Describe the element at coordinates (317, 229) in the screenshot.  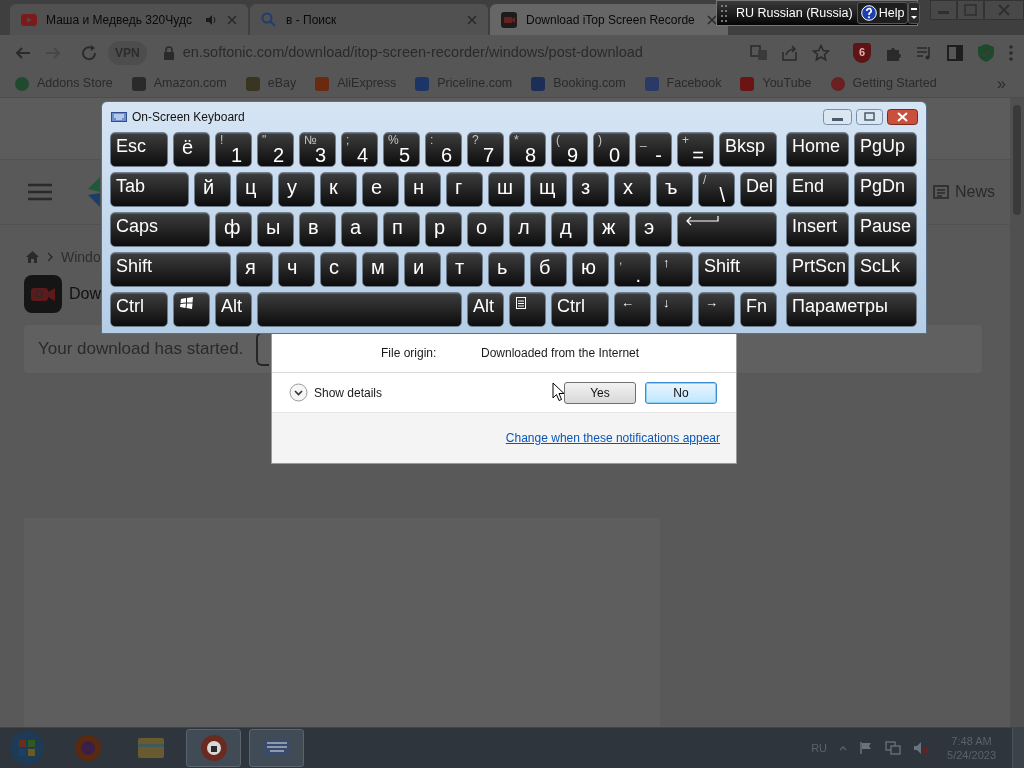
I see `keyboard-key: в` at that location.